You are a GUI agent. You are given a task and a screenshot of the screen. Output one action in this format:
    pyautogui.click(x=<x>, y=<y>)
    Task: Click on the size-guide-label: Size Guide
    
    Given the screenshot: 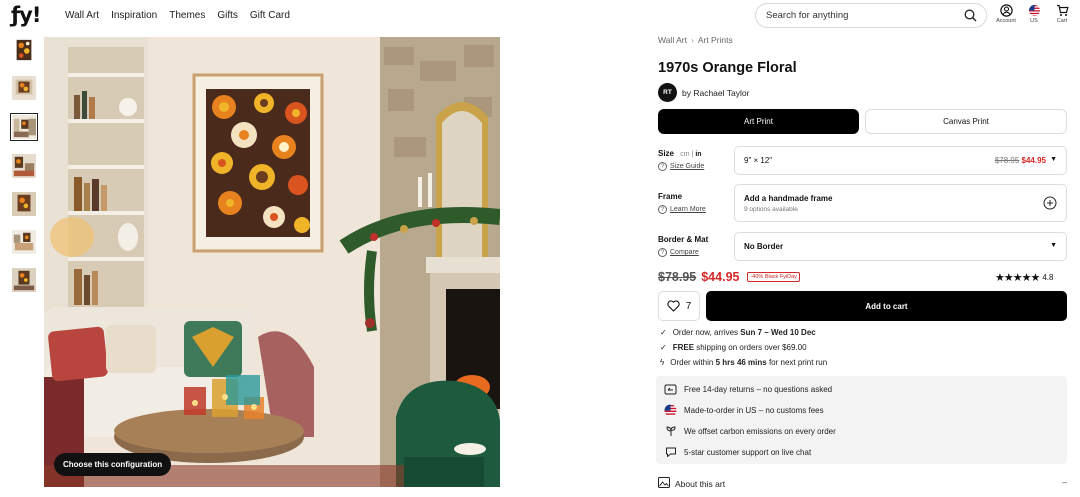 What is the action you would take?
    pyautogui.click(x=687, y=166)
    